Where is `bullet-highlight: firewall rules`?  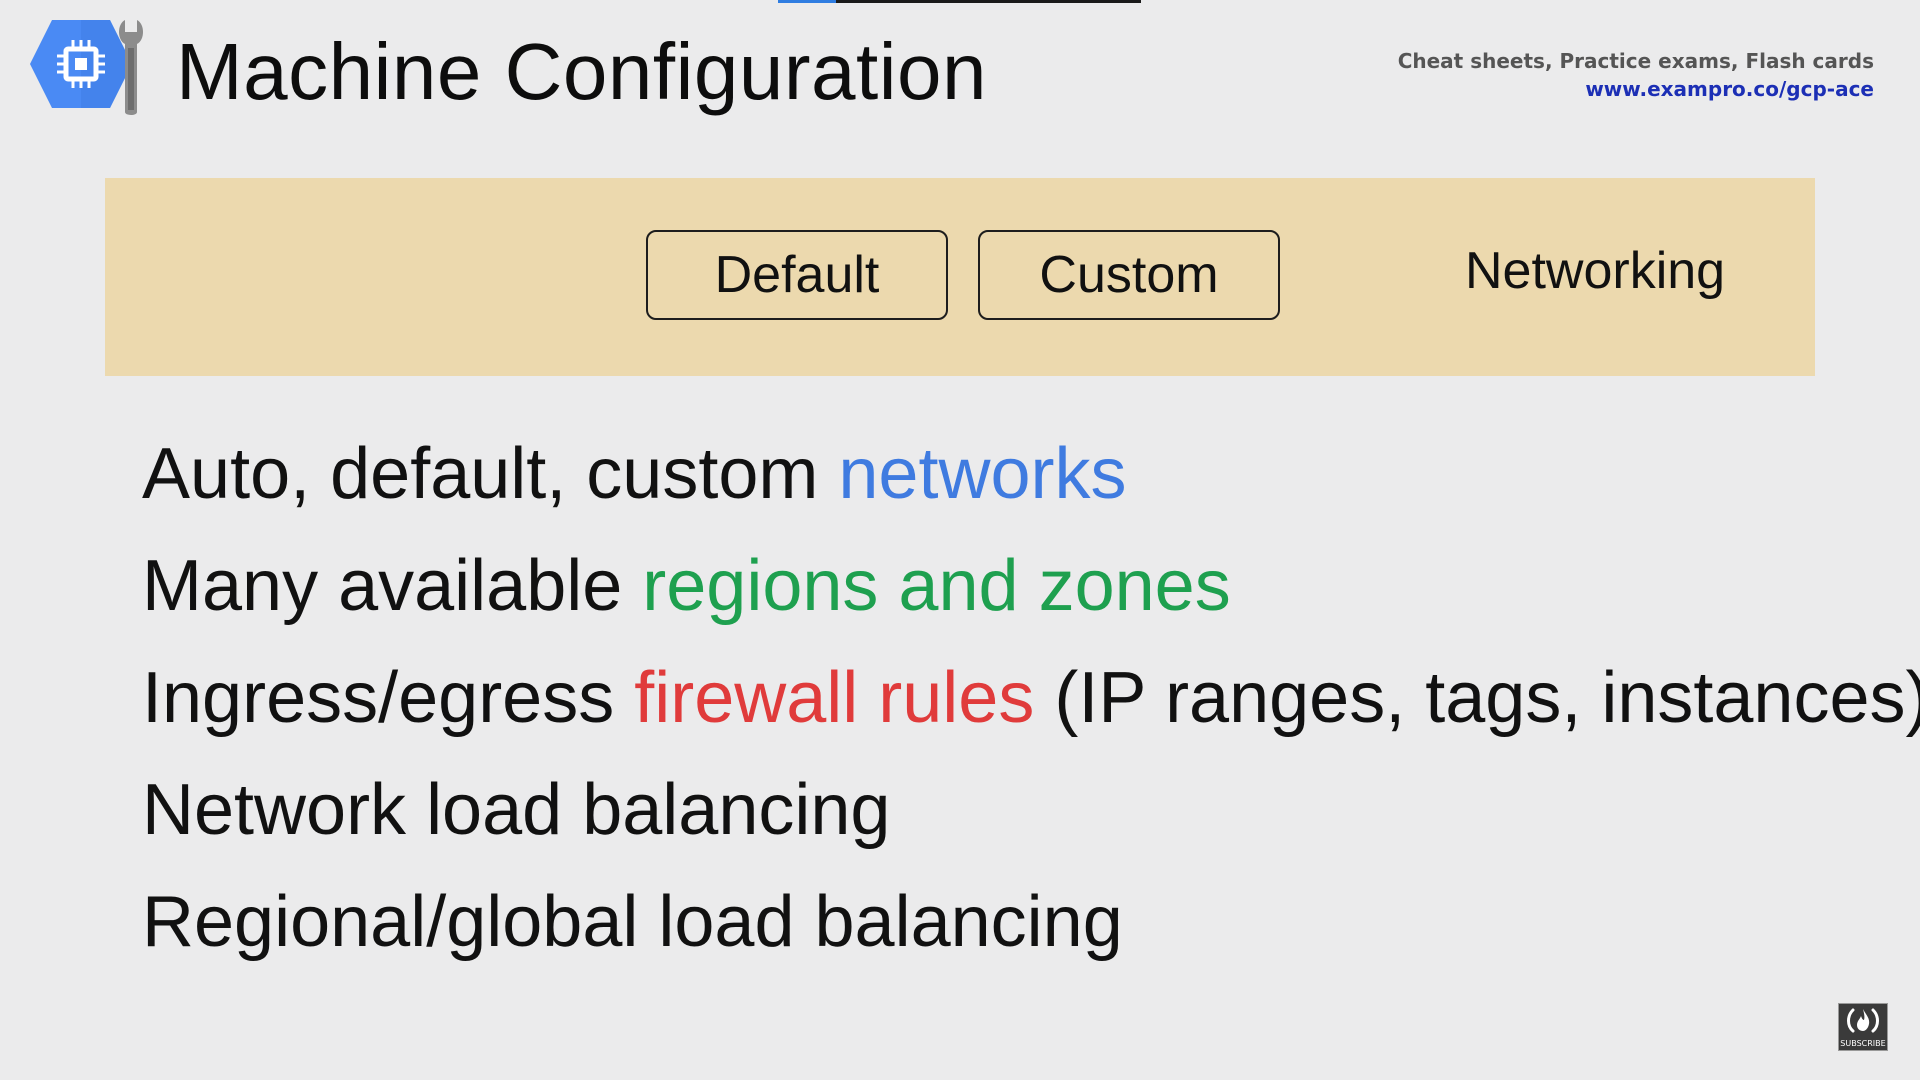
bullet-highlight: firewall rules is located at coordinates (834, 698).